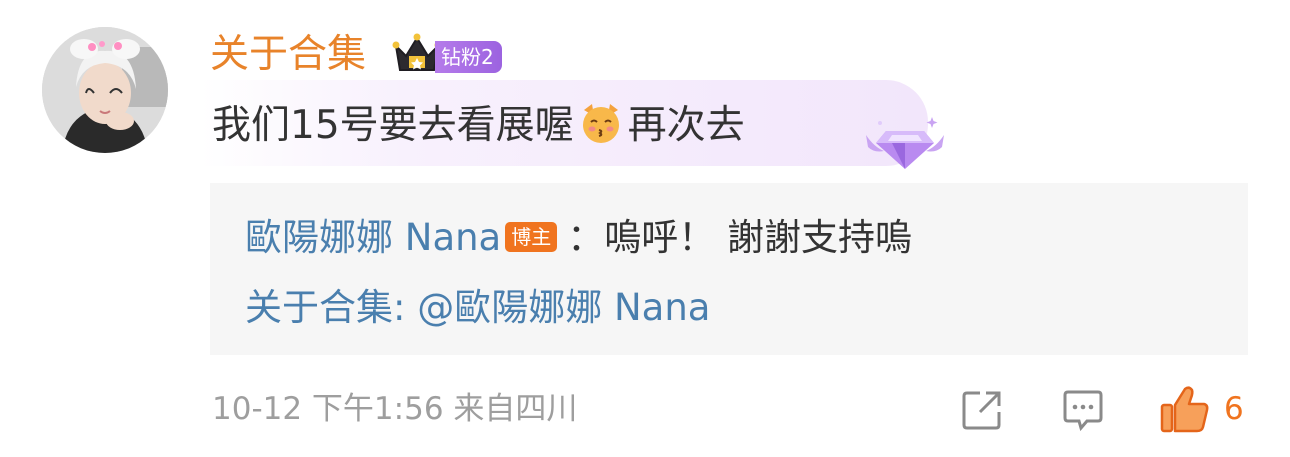  I want to click on avatar-photo, so click(105, 90).